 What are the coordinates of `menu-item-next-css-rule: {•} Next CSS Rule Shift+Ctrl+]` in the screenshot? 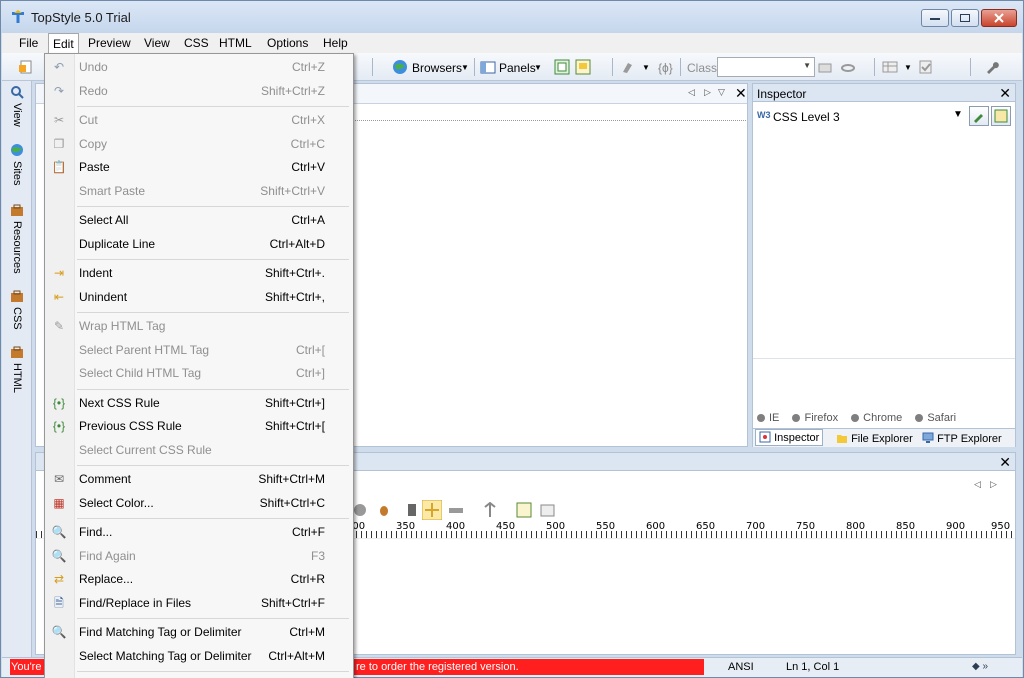 It's located at (199, 403).